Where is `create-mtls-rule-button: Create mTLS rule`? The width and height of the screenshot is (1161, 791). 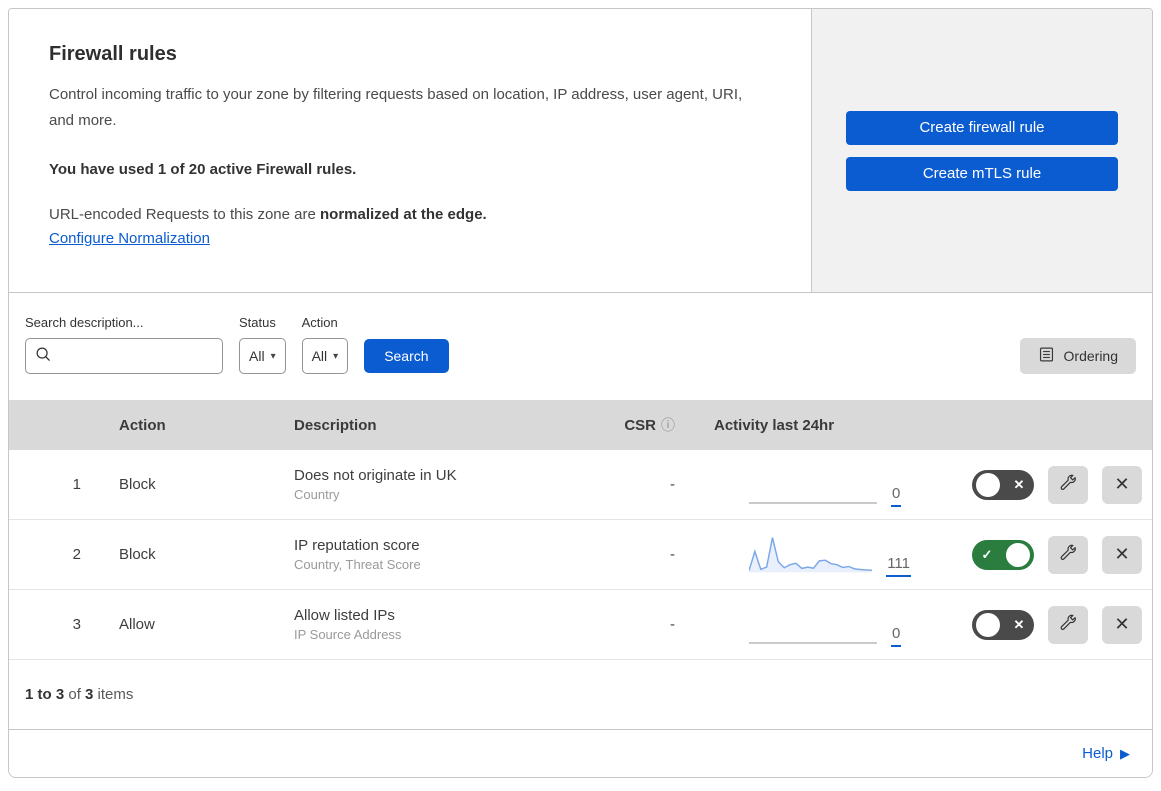 create-mtls-rule-button: Create mTLS rule is located at coordinates (982, 173).